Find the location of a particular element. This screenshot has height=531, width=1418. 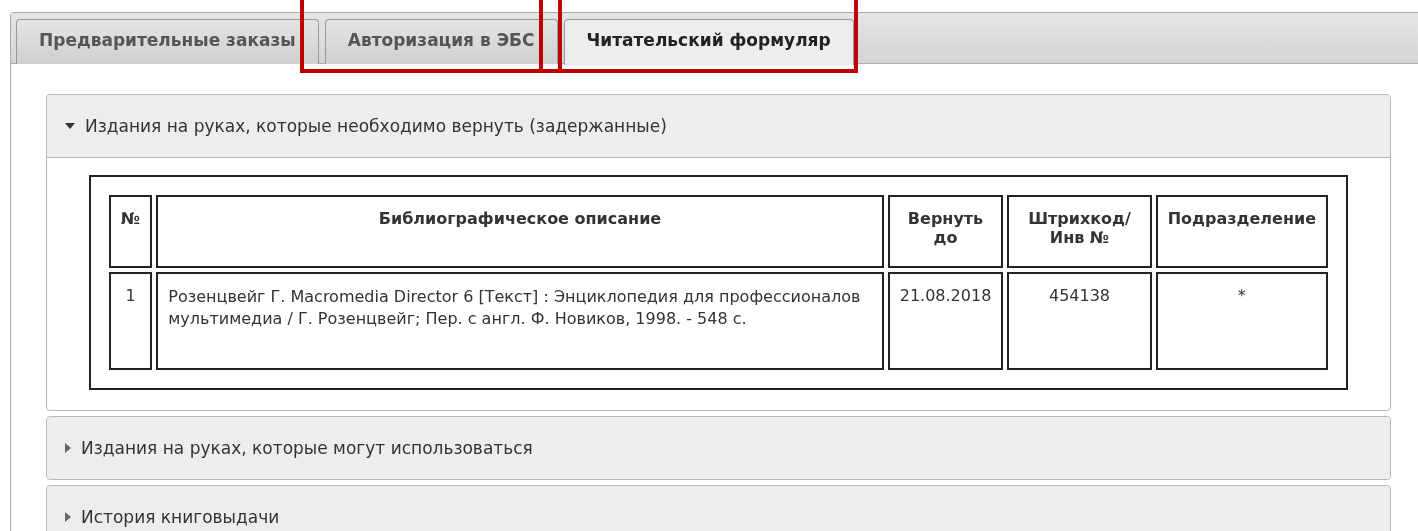

caret-down-icon is located at coordinates (70, 126).